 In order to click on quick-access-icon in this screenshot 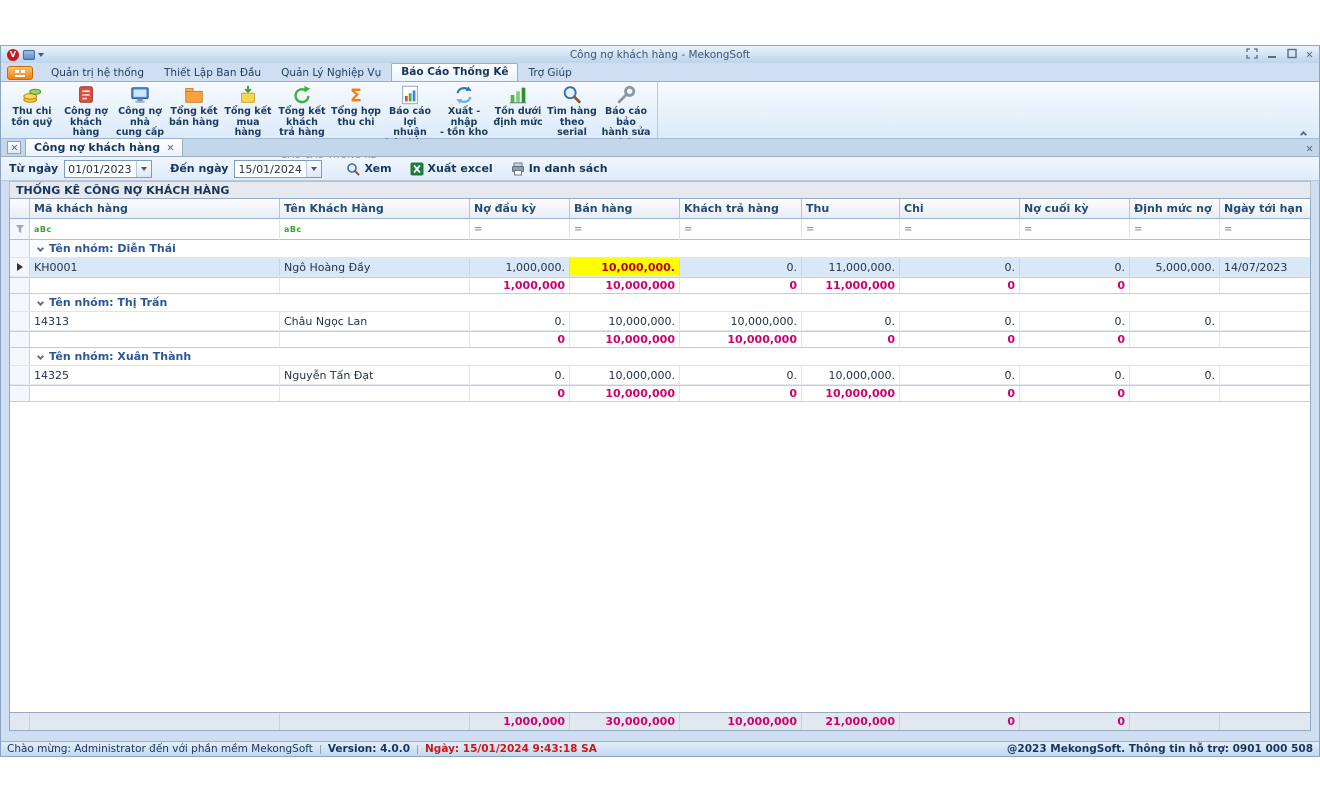, I will do `click(29, 54)`.